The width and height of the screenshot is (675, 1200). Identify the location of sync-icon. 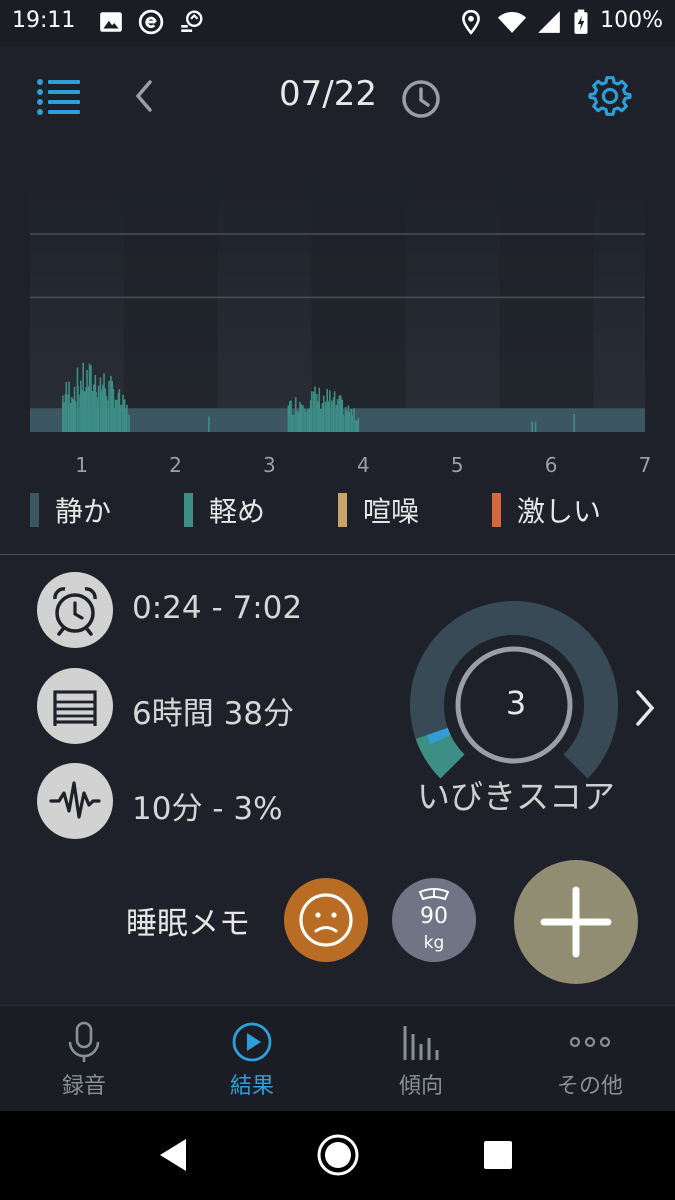
(192, 21).